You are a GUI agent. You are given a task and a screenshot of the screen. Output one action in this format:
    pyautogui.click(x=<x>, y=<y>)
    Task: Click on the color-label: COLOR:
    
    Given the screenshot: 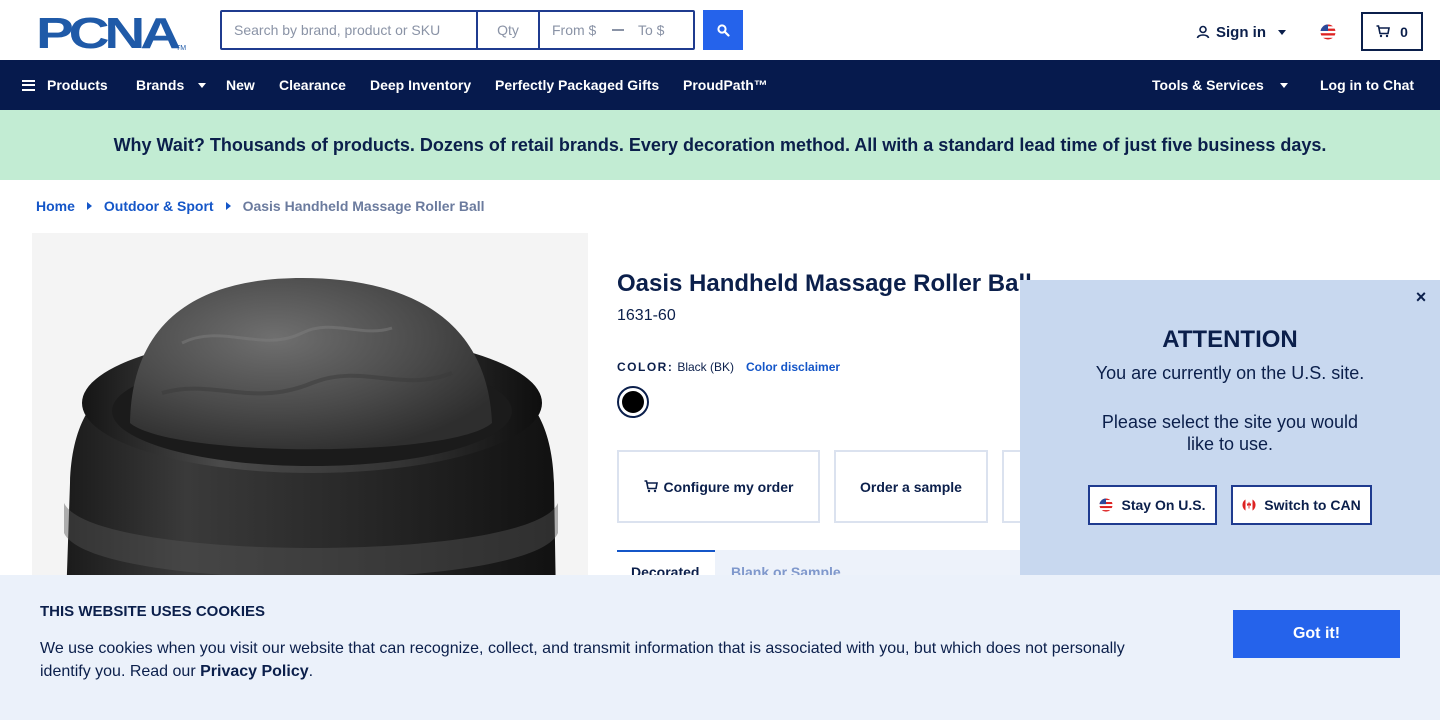 What is the action you would take?
    pyautogui.click(x=645, y=367)
    